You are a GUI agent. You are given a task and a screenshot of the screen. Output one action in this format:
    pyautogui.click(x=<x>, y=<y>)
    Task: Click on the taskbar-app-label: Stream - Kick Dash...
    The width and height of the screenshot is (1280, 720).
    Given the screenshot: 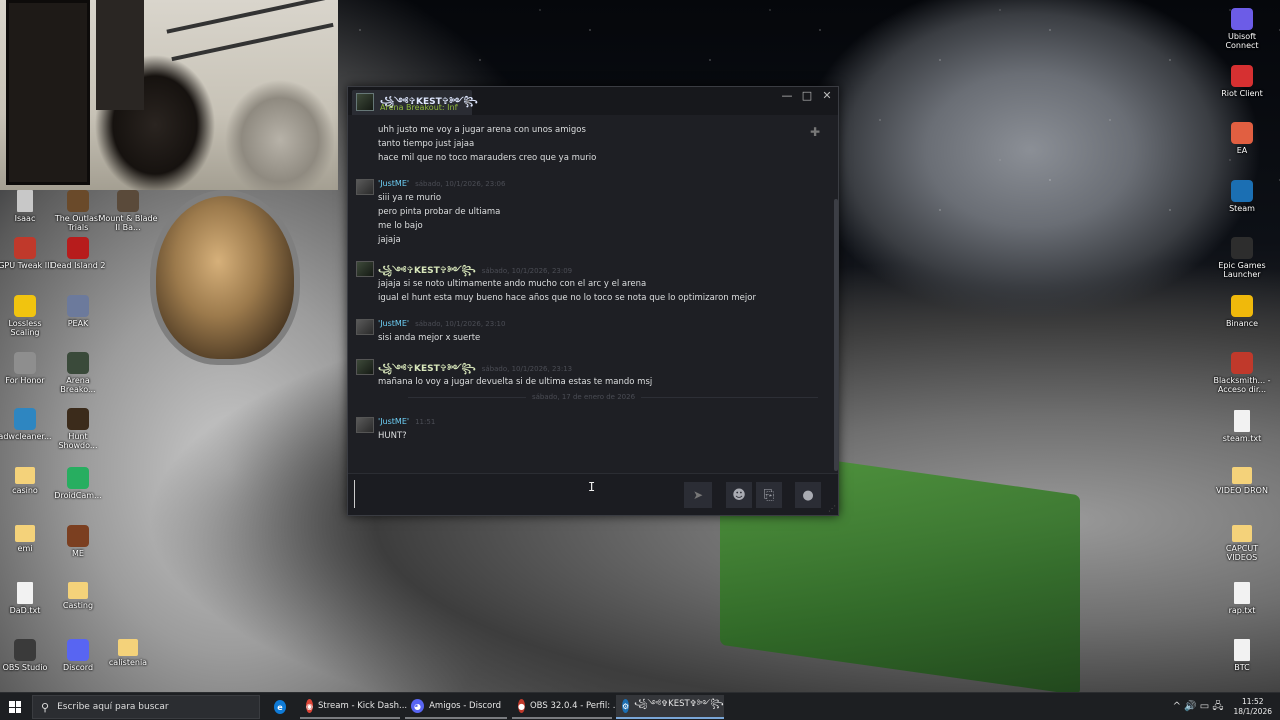 What is the action you would take?
    pyautogui.click(x=362, y=706)
    